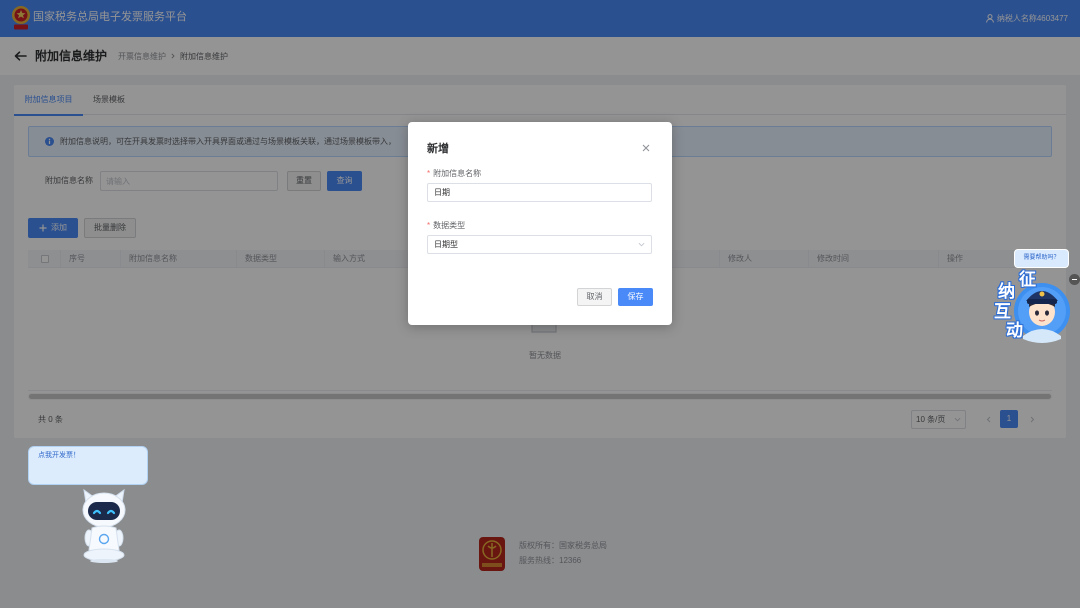  What do you see at coordinates (1027, 279) in the screenshot?
I see `widget-logo-char: 征` at bounding box center [1027, 279].